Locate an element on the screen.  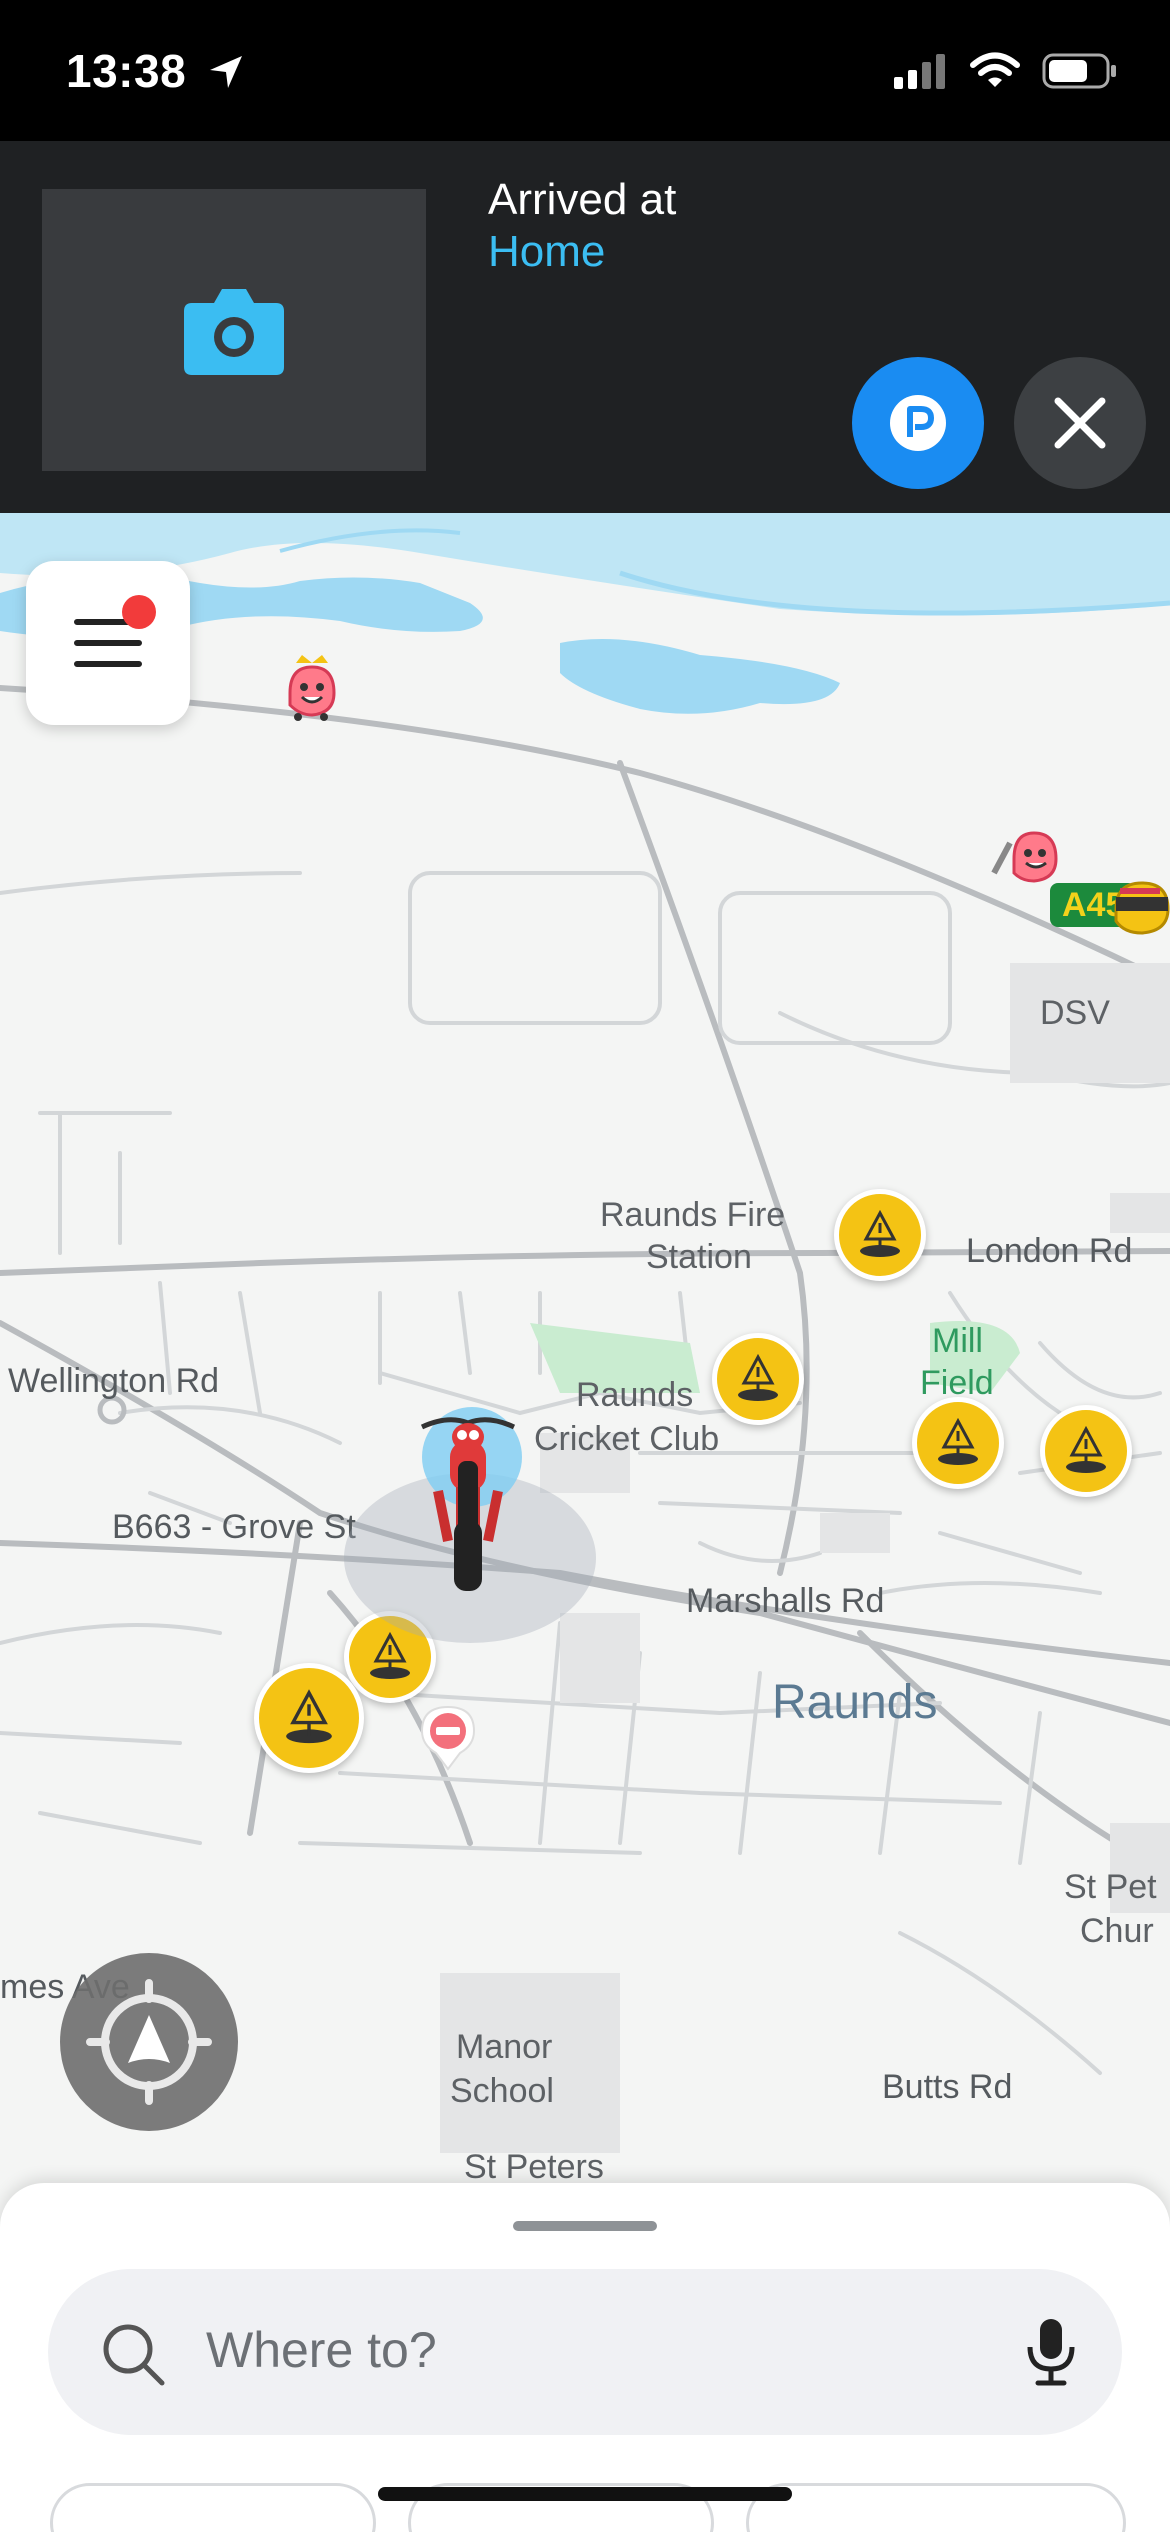
map-label-fire-station-line1: Raunds Fire is located at coordinates (693, 1215).